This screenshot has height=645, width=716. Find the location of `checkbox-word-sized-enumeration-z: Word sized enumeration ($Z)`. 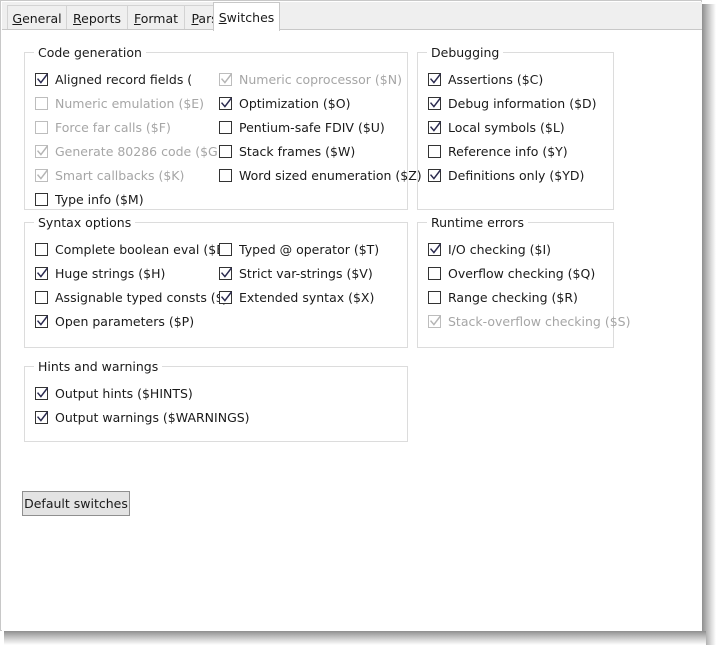

checkbox-word-sized-enumeration-z: Word sized enumeration ($Z) is located at coordinates (320, 175).